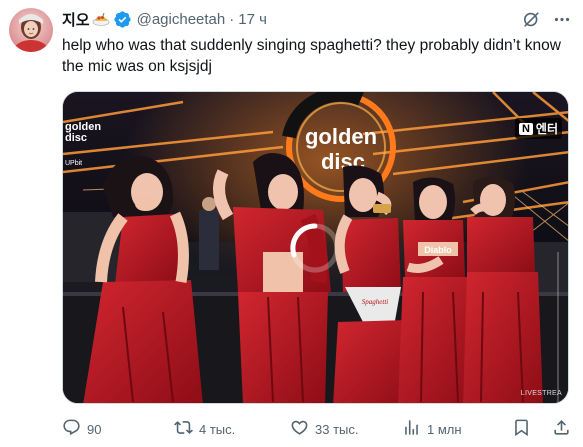 The width and height of the screenshot is (583, 447). Describe the element at coordinates (122, 19) in the screenshot. I see `verified-badge-icon` at that location.